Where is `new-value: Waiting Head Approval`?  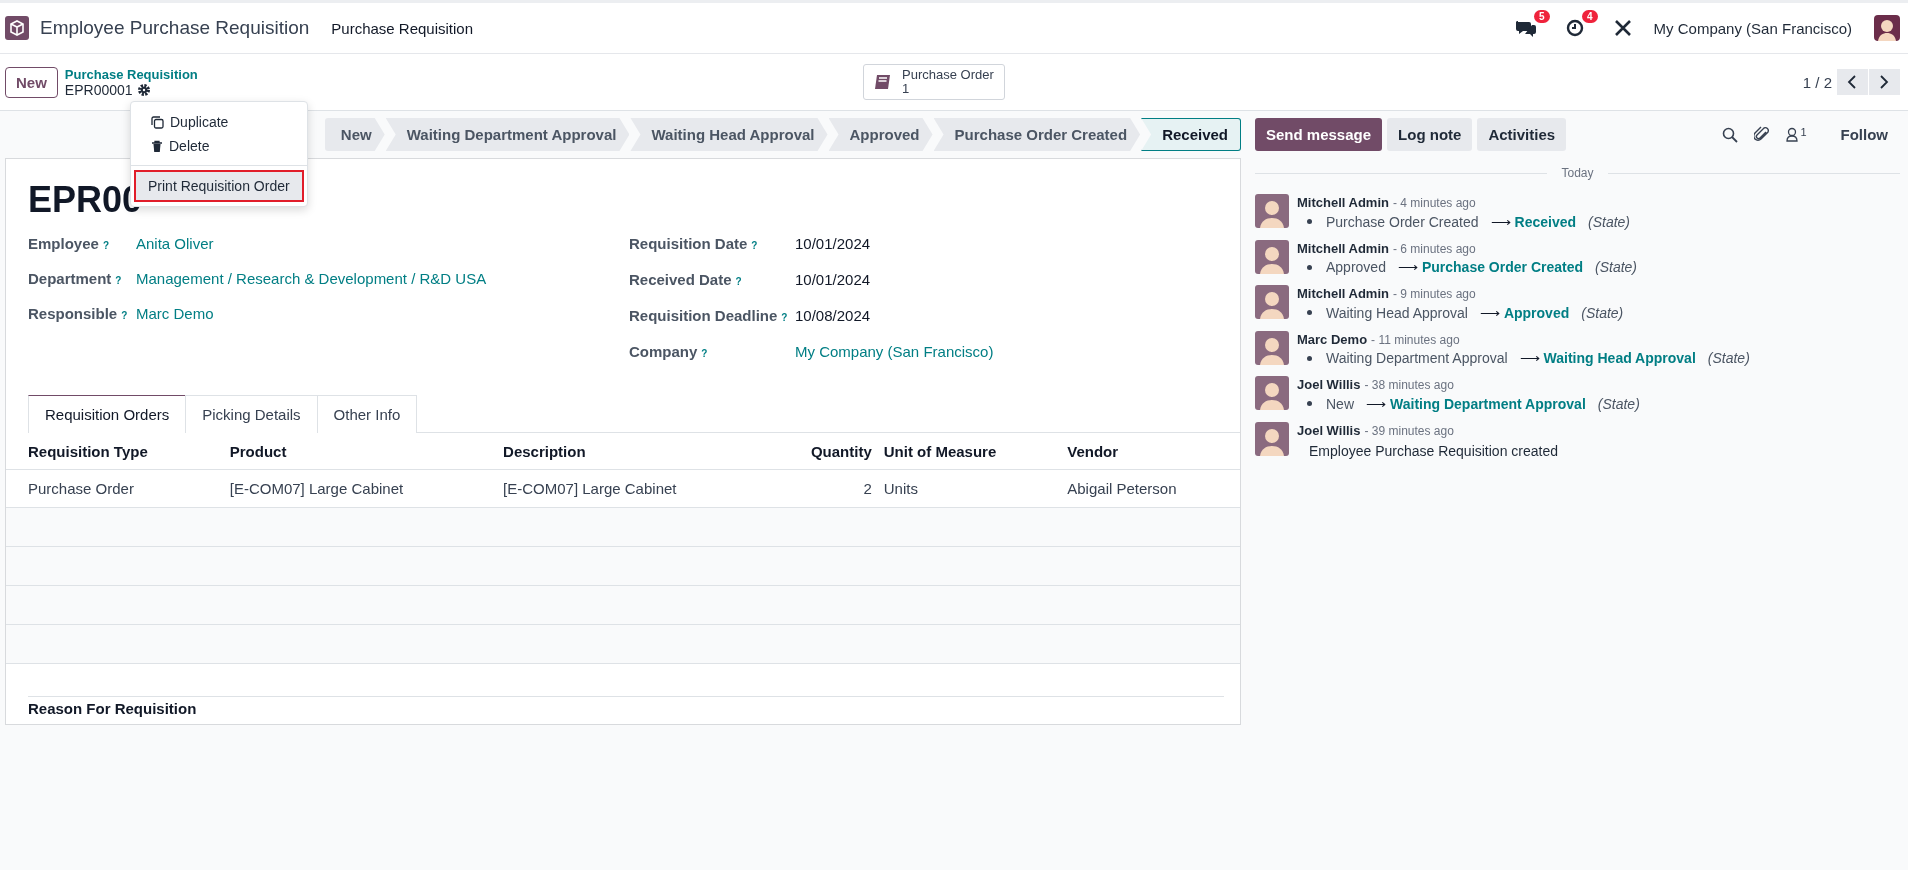
new-value: Waiting Head Approval is located at coordinates (1619, 358).